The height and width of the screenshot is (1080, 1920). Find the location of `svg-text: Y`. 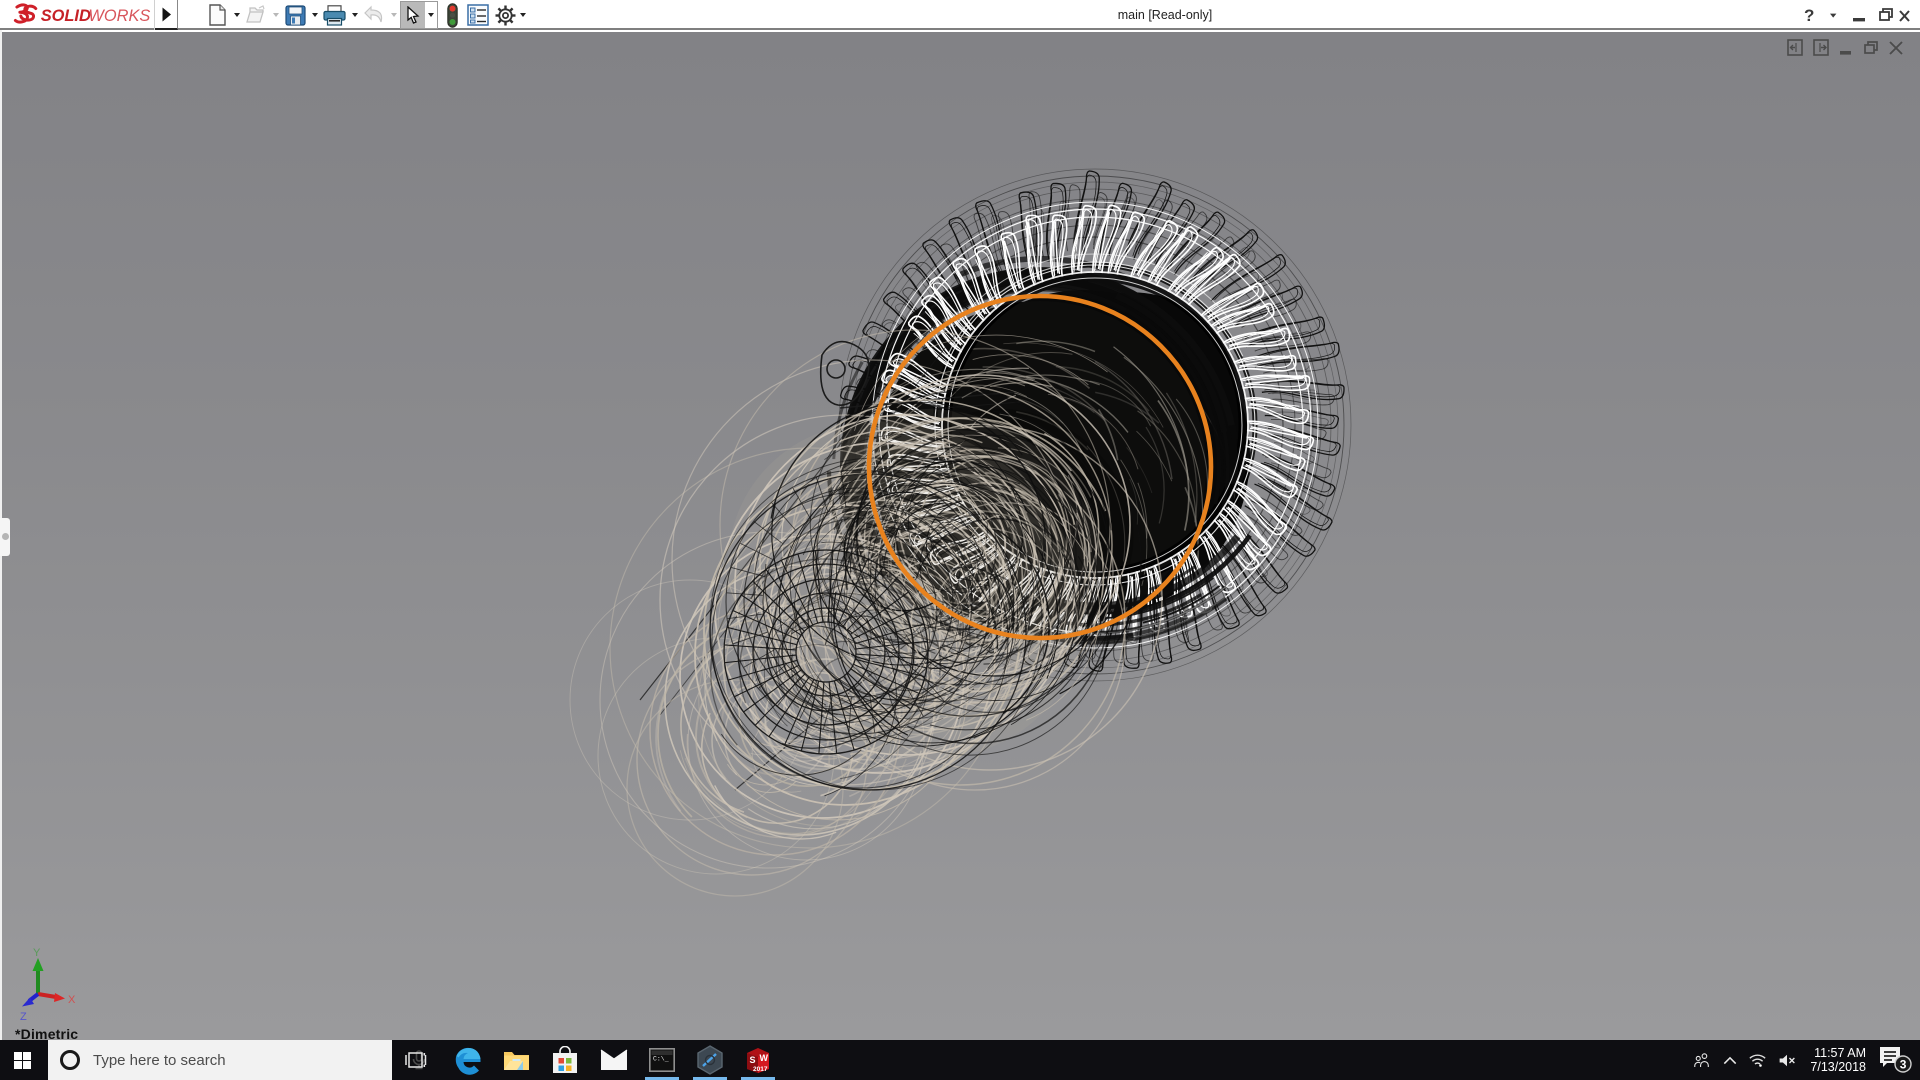

svg-text: Y is located at coordinates (37, 953).